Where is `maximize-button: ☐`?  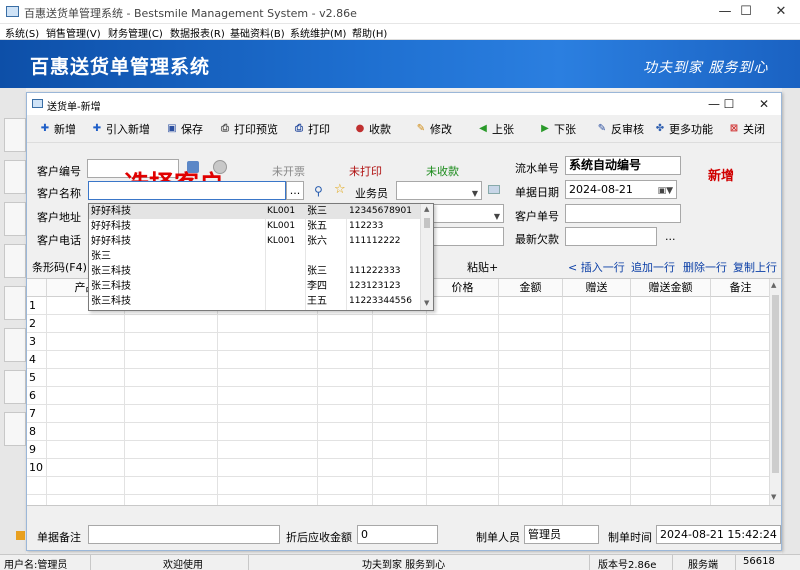
maximize-button: ☐ is located at coordinates (746, 12).